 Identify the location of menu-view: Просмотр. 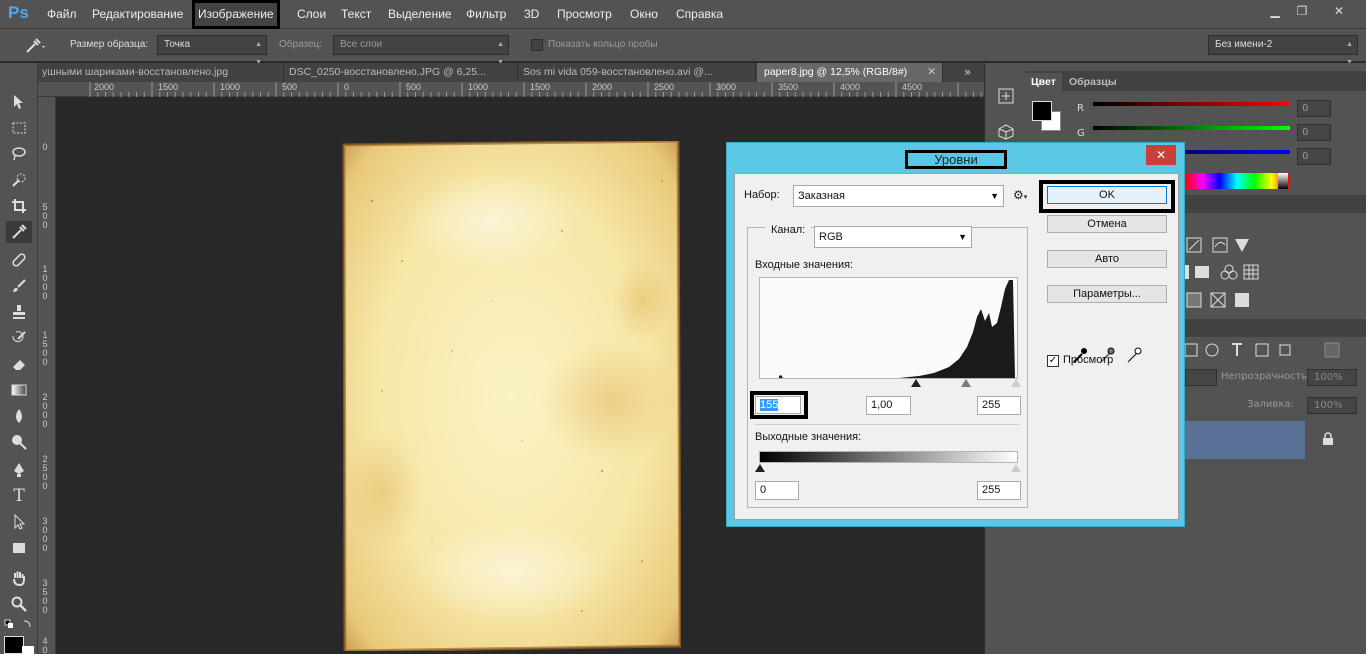
(584, 14).